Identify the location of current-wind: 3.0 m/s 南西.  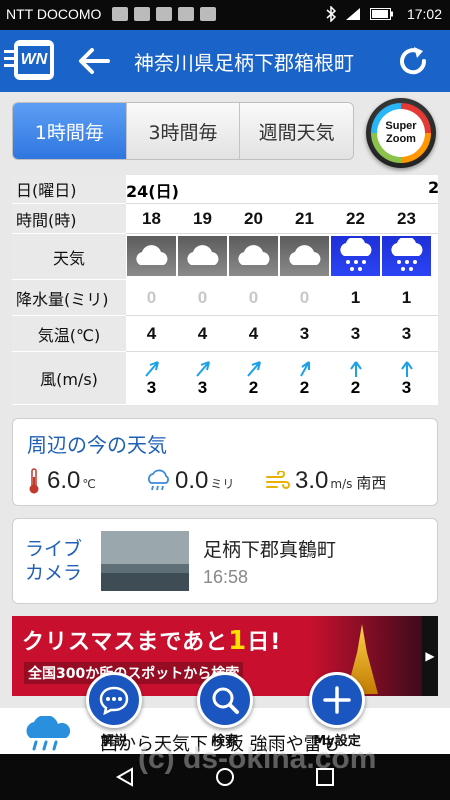
(325, 481).